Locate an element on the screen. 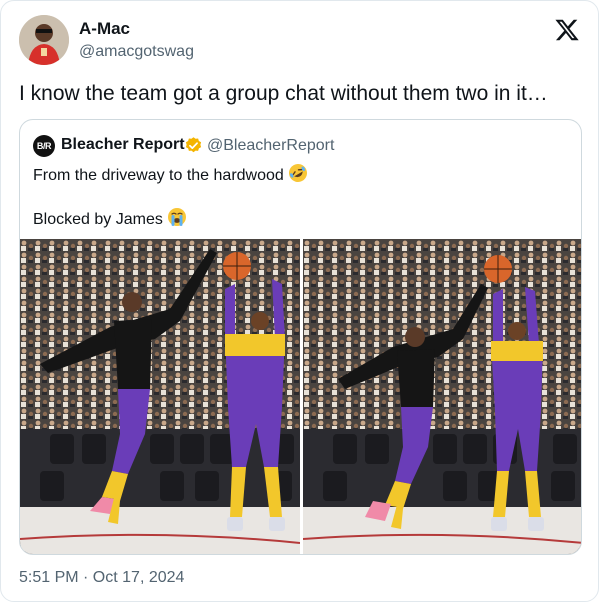  quoted-text-line-1: From the driveway to the hardwood is located at coordinates (170, 174).